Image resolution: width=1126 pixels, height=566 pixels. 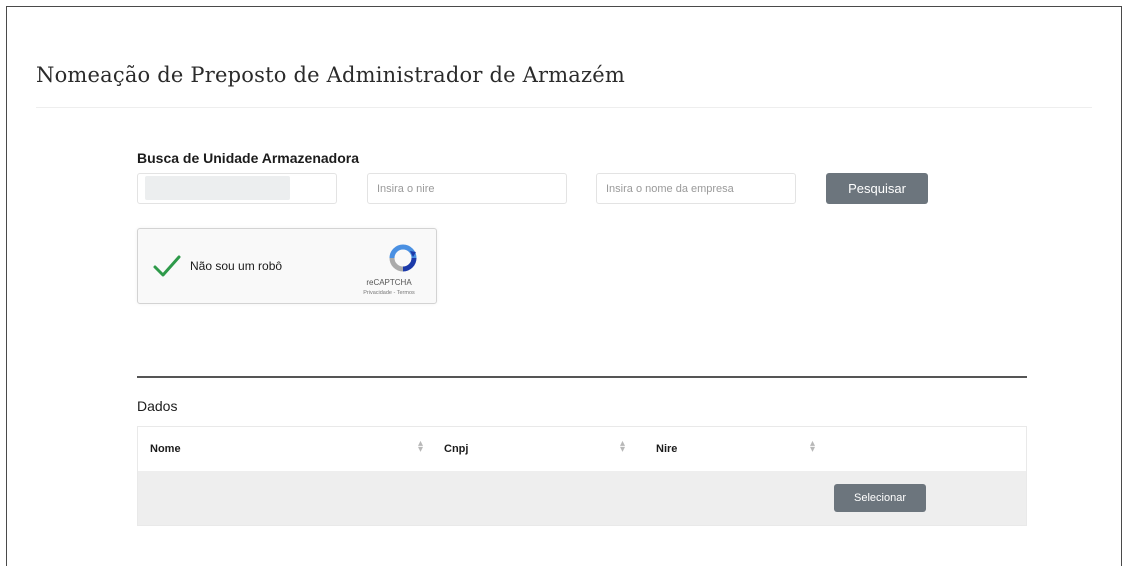 I want to click on company-name-input, so click(x=696, y=188).